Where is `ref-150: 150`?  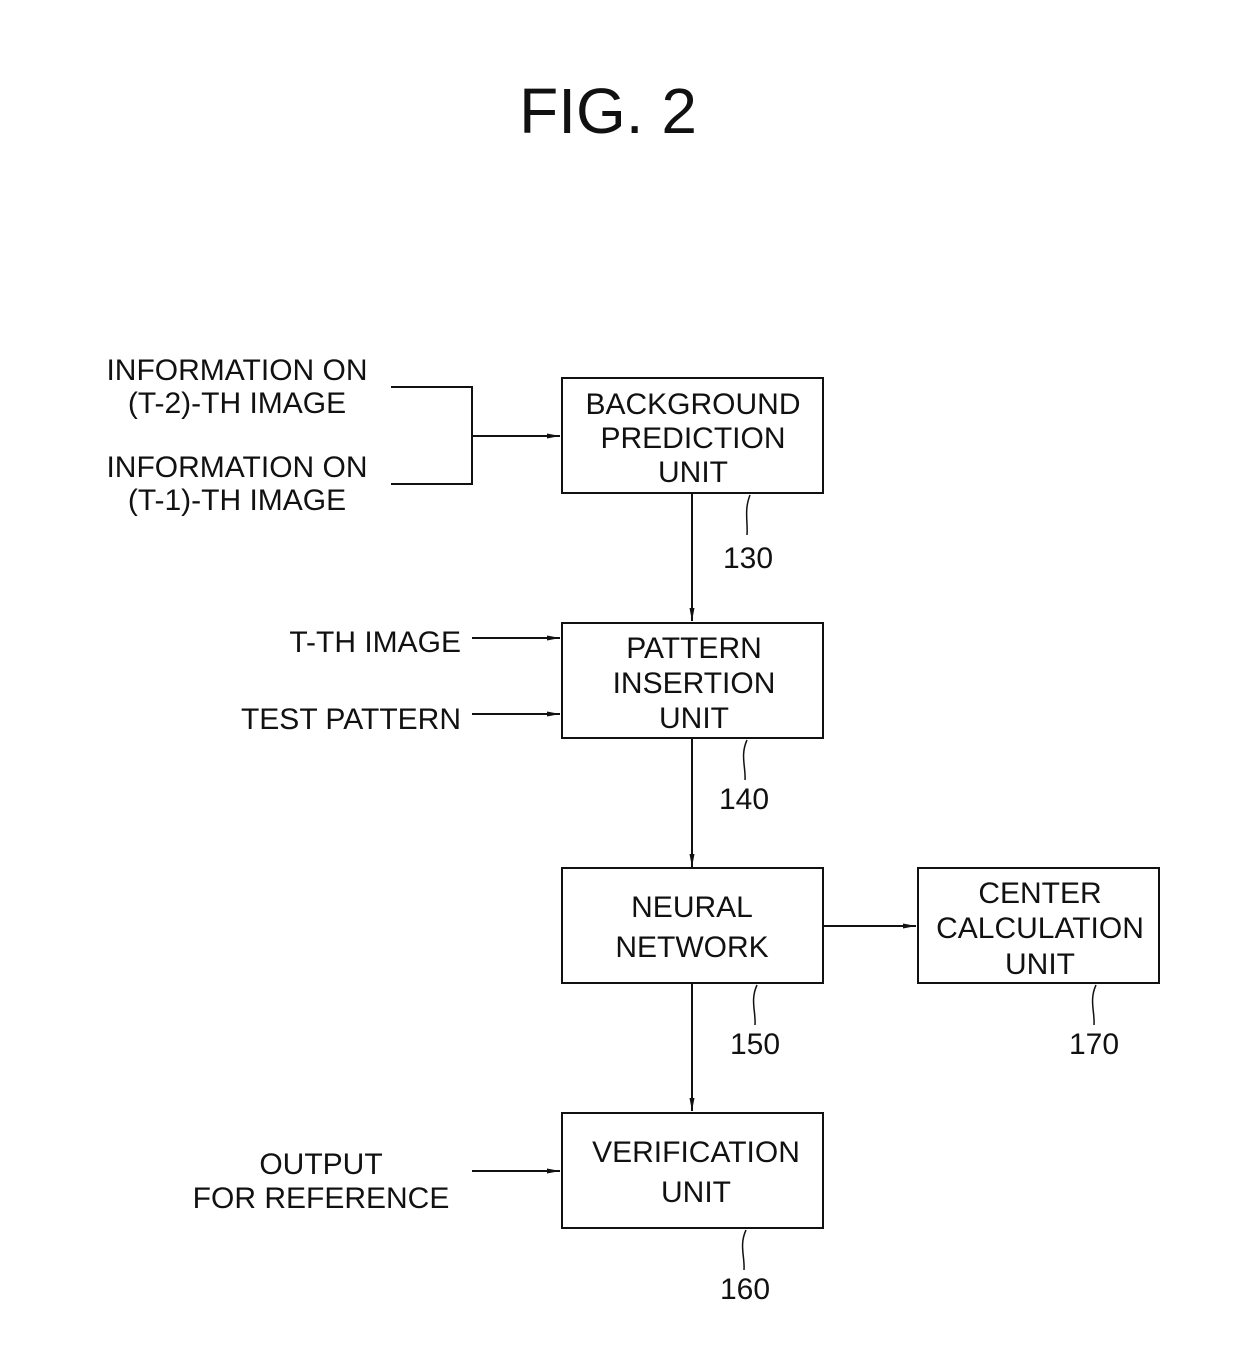 ref-150: 150 is located at coordinates (755, 1044).